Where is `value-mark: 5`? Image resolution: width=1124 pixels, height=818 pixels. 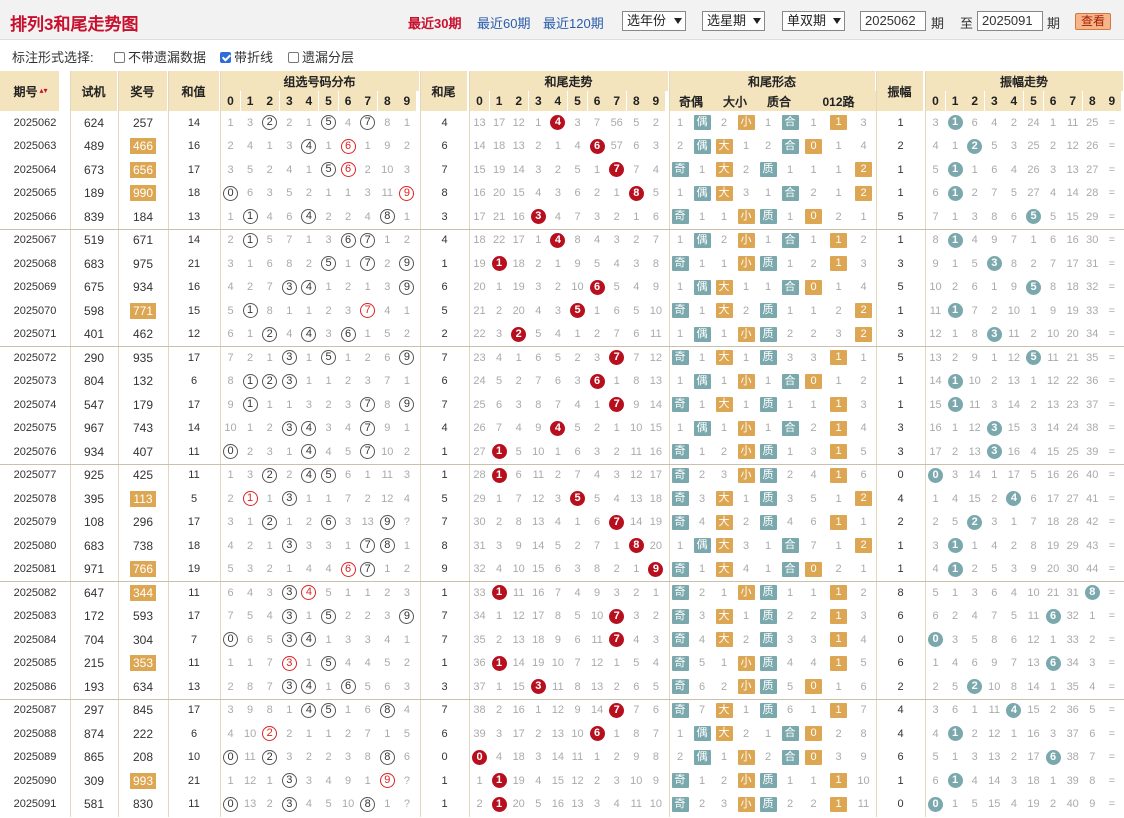
value-mark: 5 is located at coordinates (289, 193).